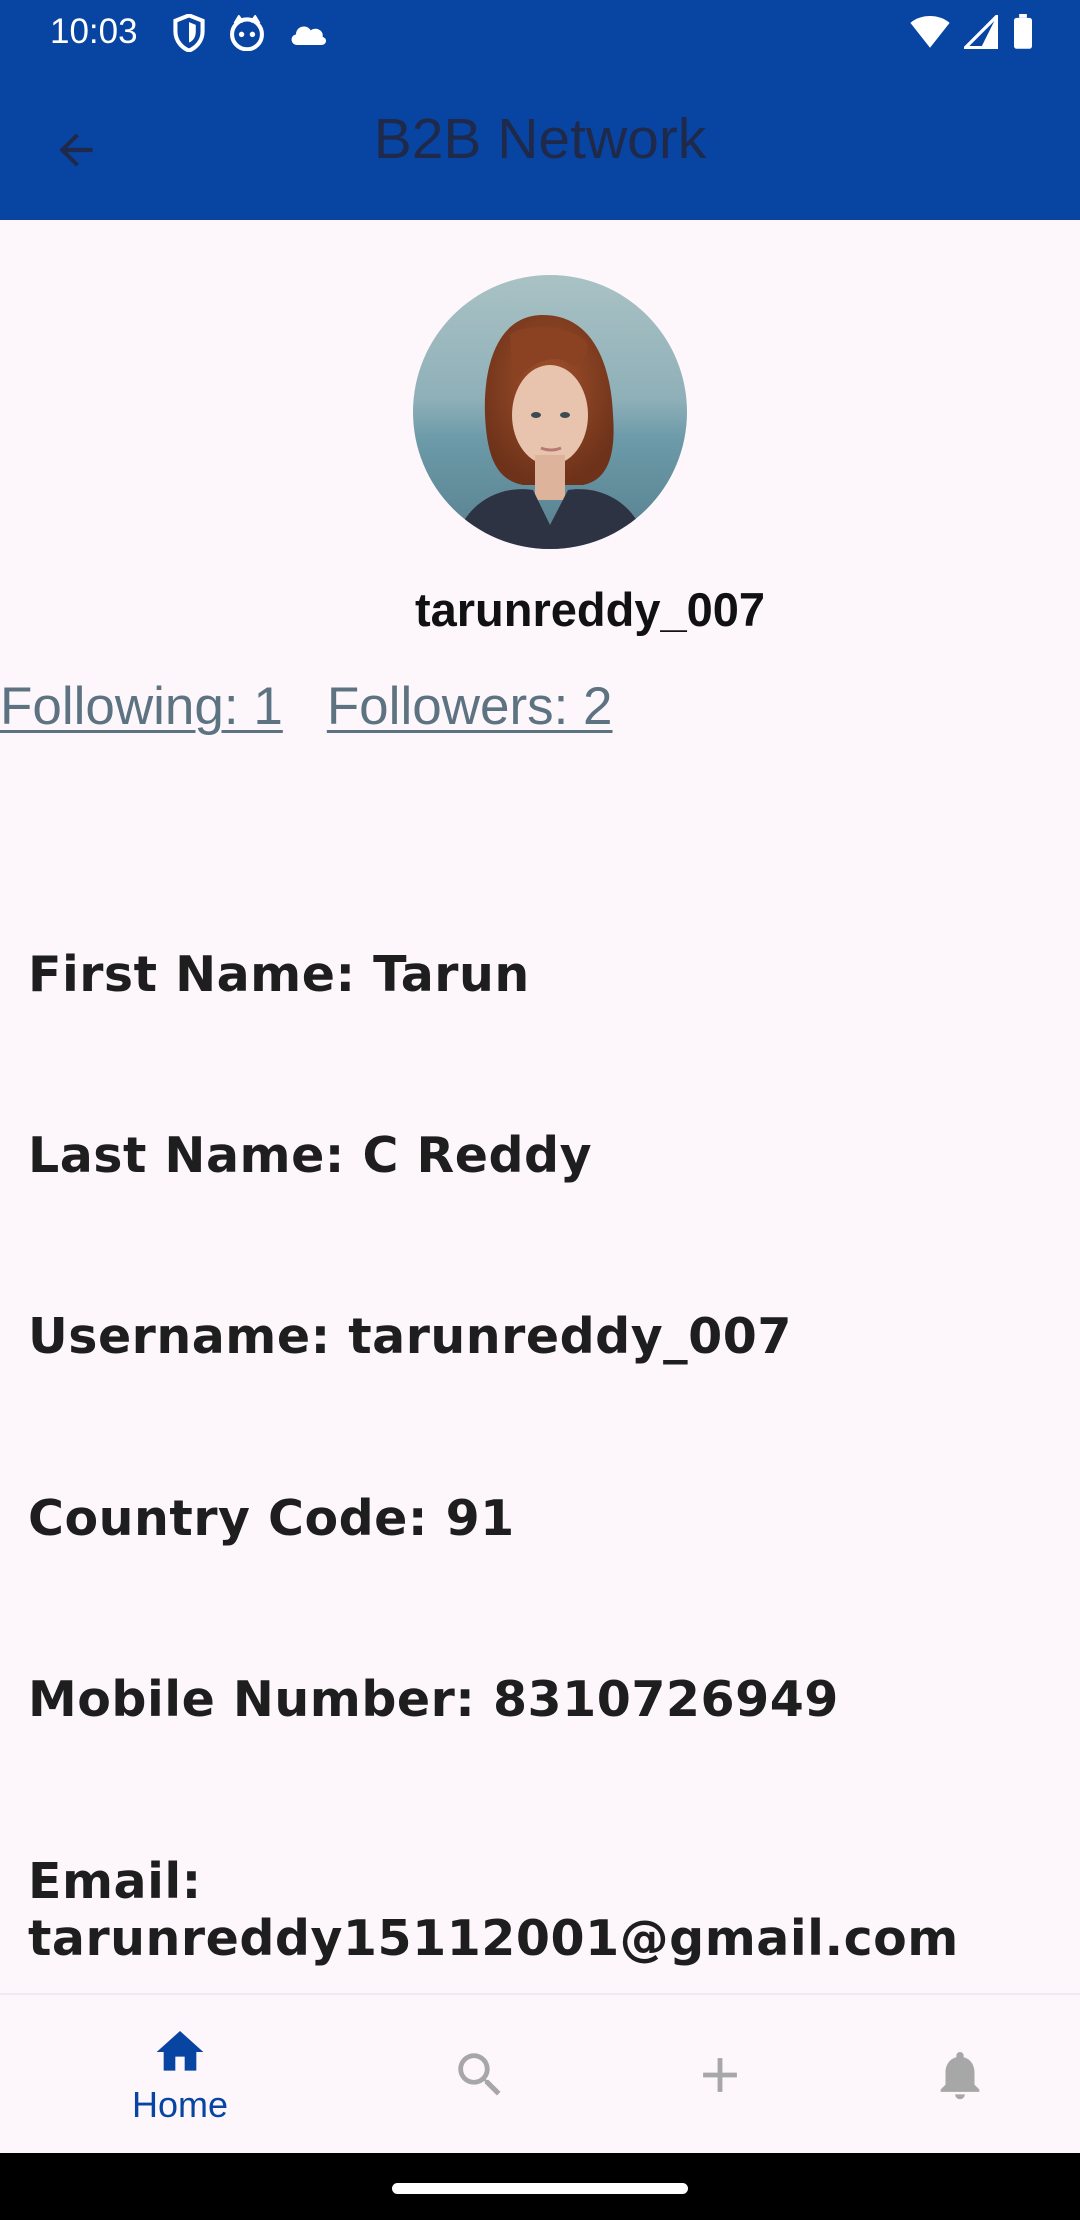  What do you see at coordinates (493, 1910) in the screenshot?
I see `email-text: Email: tarunreddy15112001@gmail.com` at bounding box center [493, 1910].